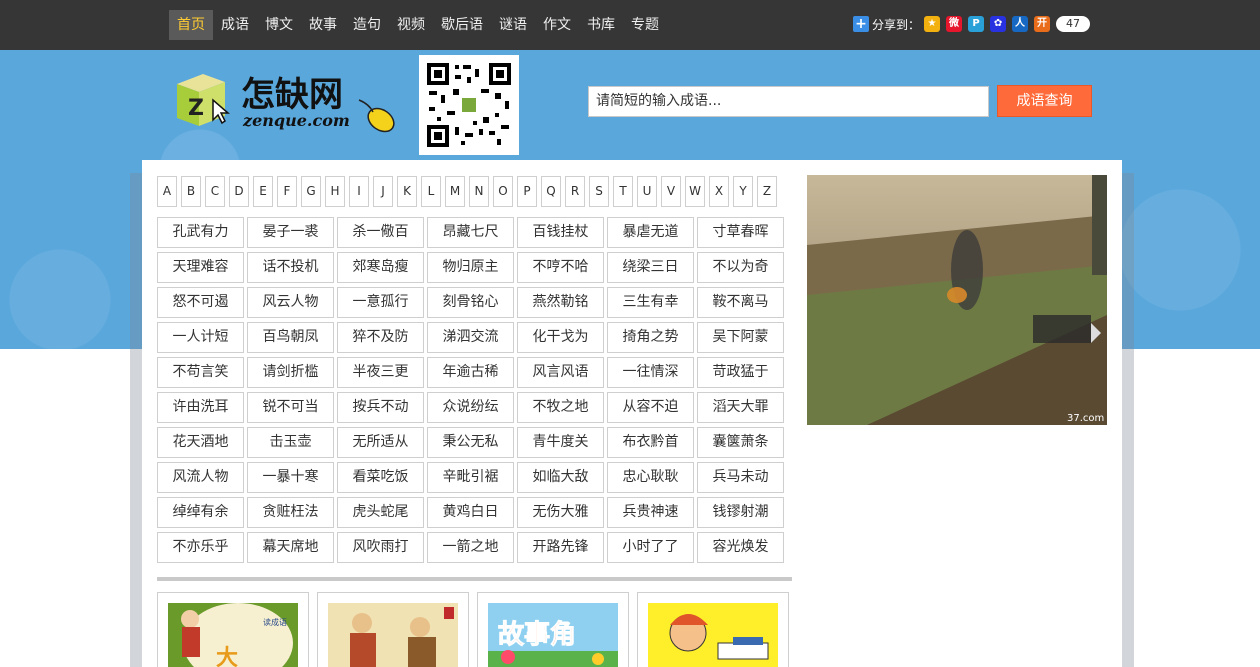  I want to click on nav-item: 书库, so click(601, 25).